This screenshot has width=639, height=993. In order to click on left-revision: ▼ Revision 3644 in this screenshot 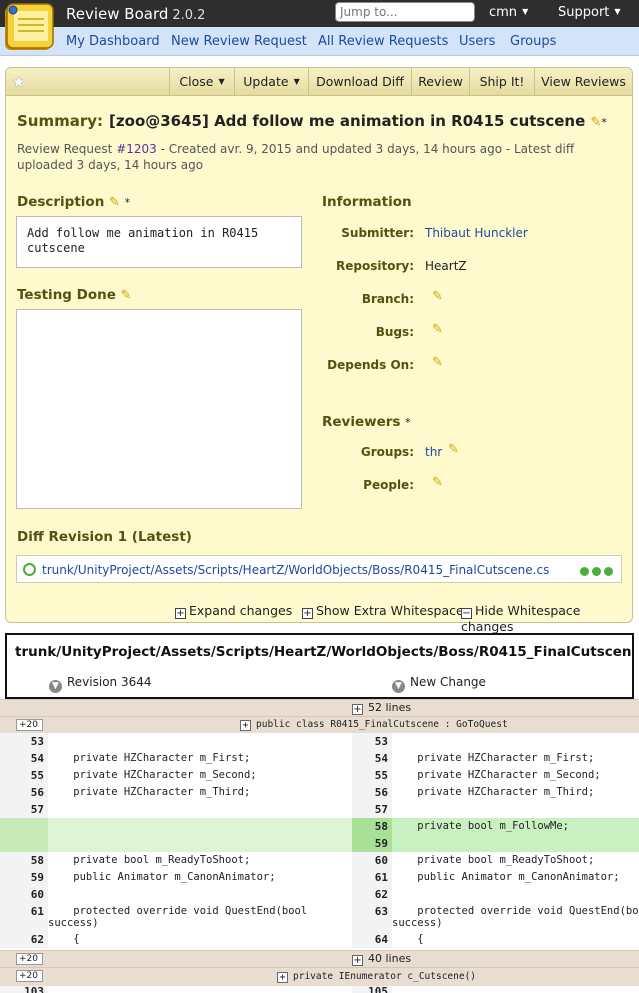, I will do `click(100, 684)`.